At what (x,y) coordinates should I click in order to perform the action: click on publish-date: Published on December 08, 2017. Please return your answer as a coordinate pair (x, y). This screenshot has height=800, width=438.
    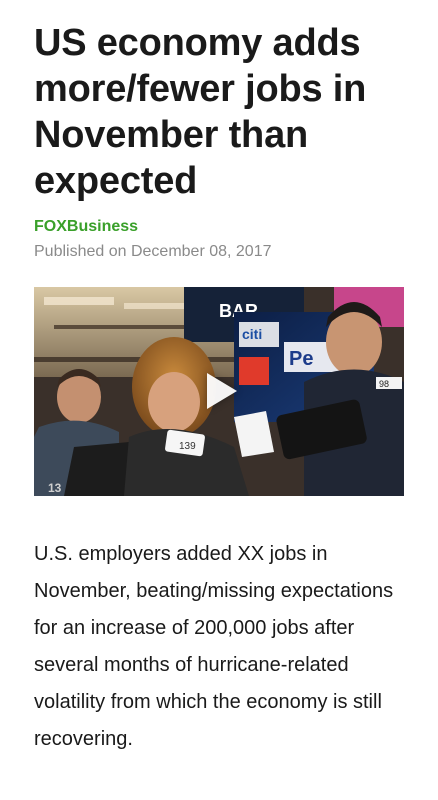
    Looking at the image, I should click on (153, 251).